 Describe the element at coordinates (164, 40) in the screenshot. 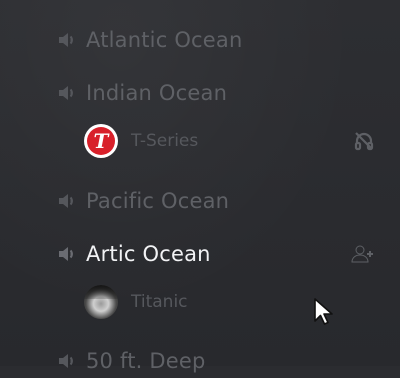

I see `channel-label: Atlantic Ocean` at that location.